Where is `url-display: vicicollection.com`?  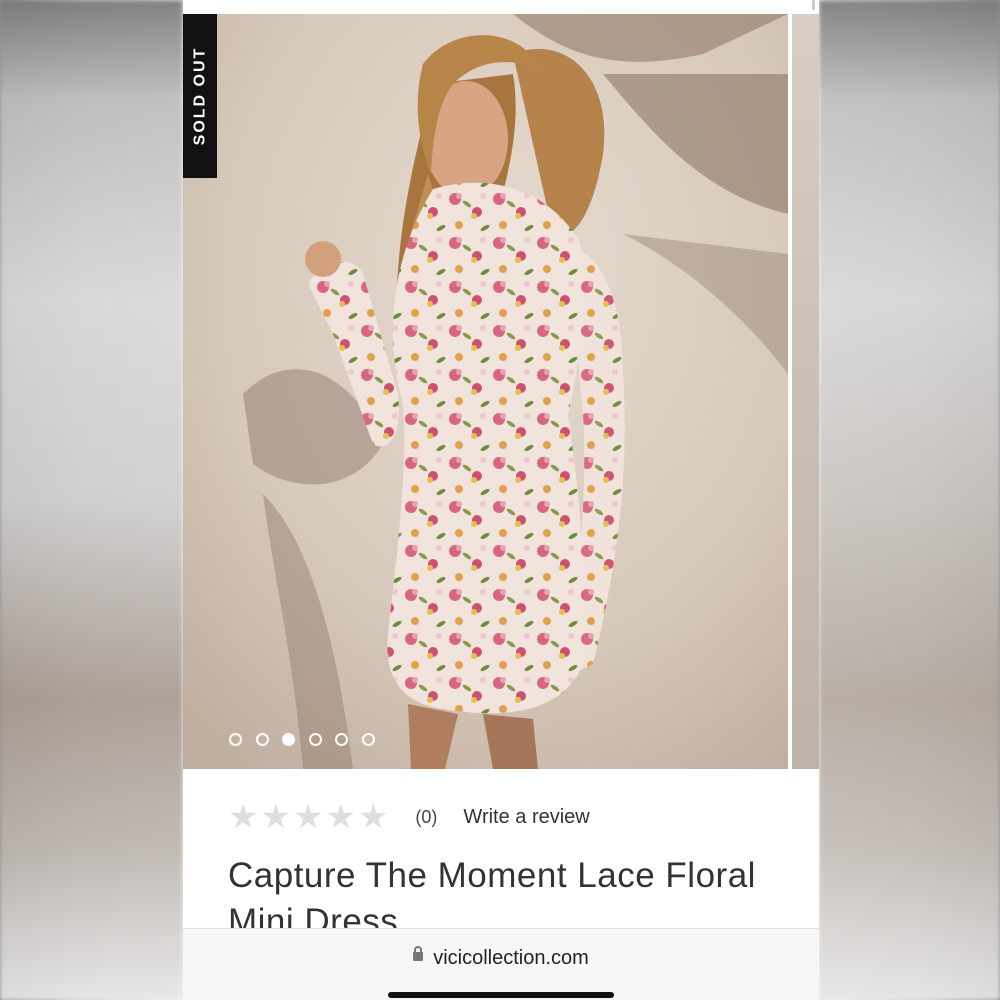
url-display: vicicollection.com is located at coordinates (501, 958).